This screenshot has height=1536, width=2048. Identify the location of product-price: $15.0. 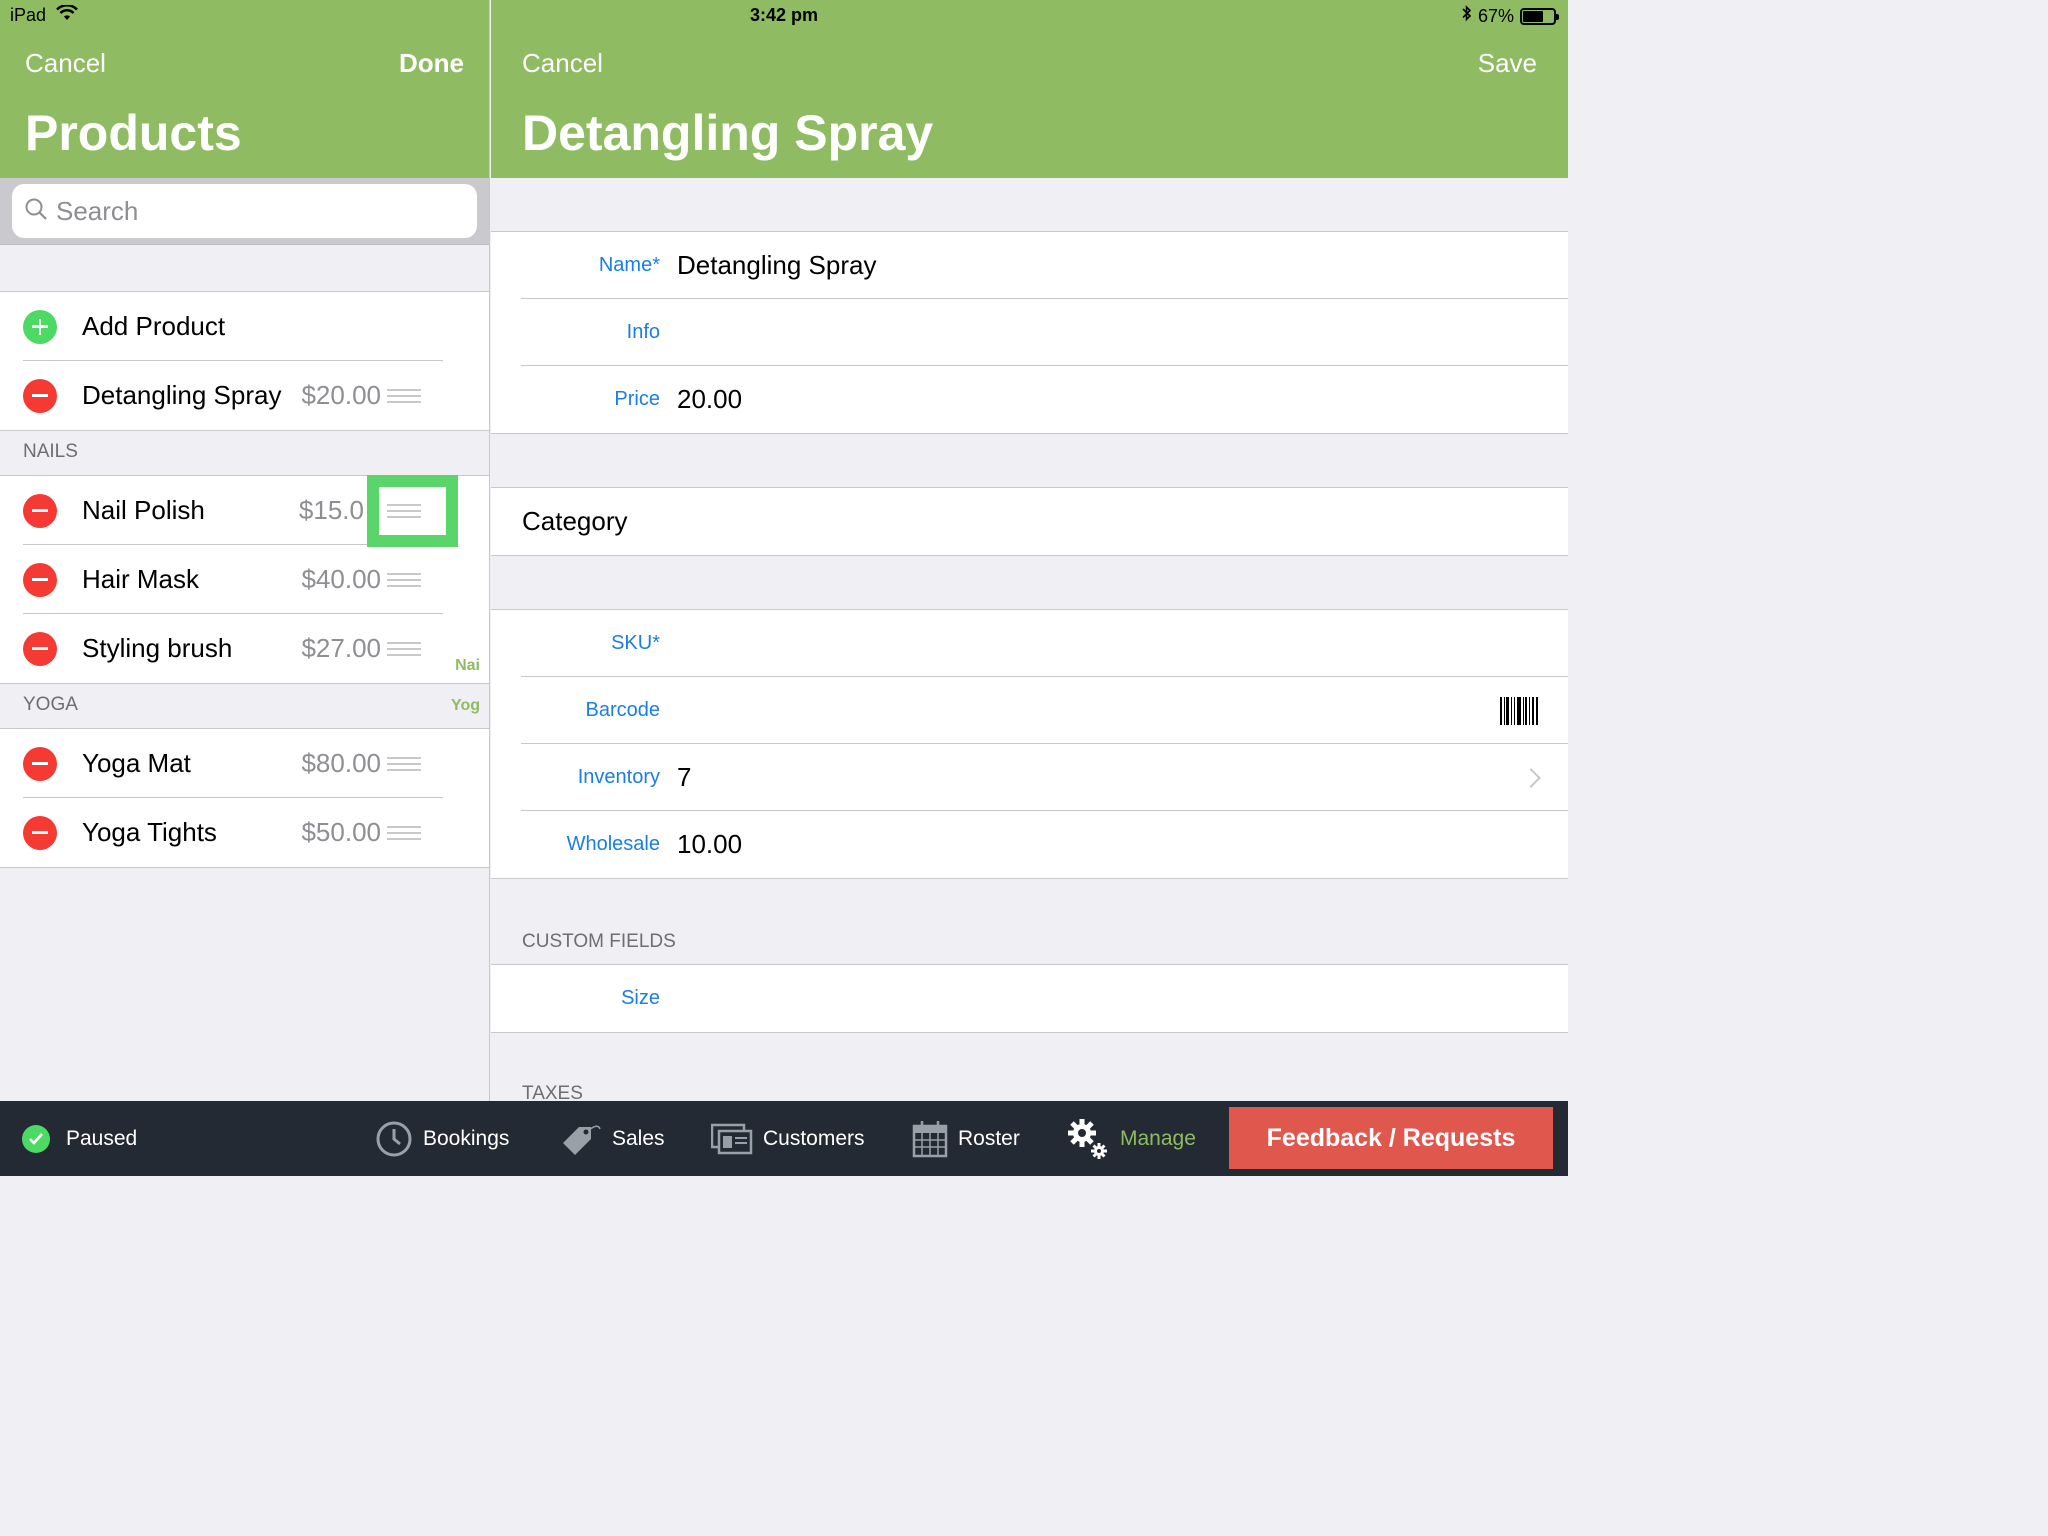
(331, 510).